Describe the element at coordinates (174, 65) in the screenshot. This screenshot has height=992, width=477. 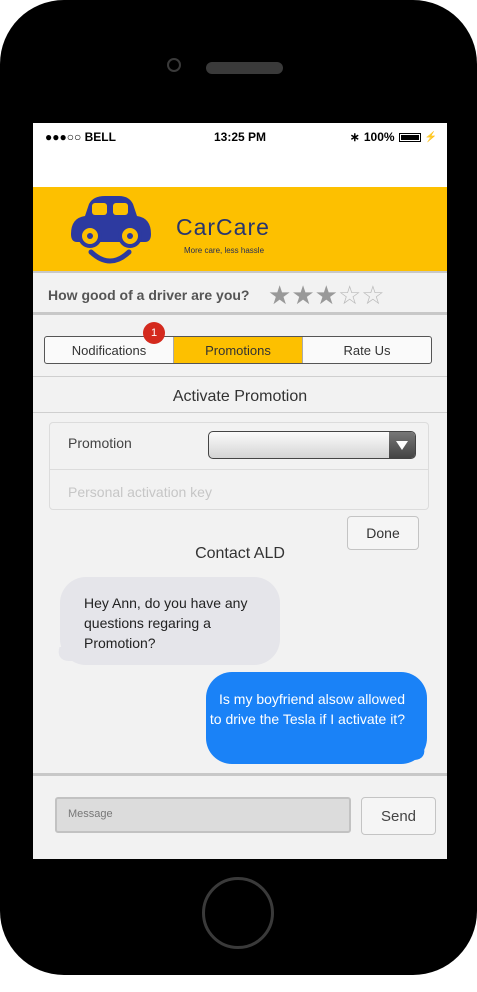
I see `camera-icon` at that location.